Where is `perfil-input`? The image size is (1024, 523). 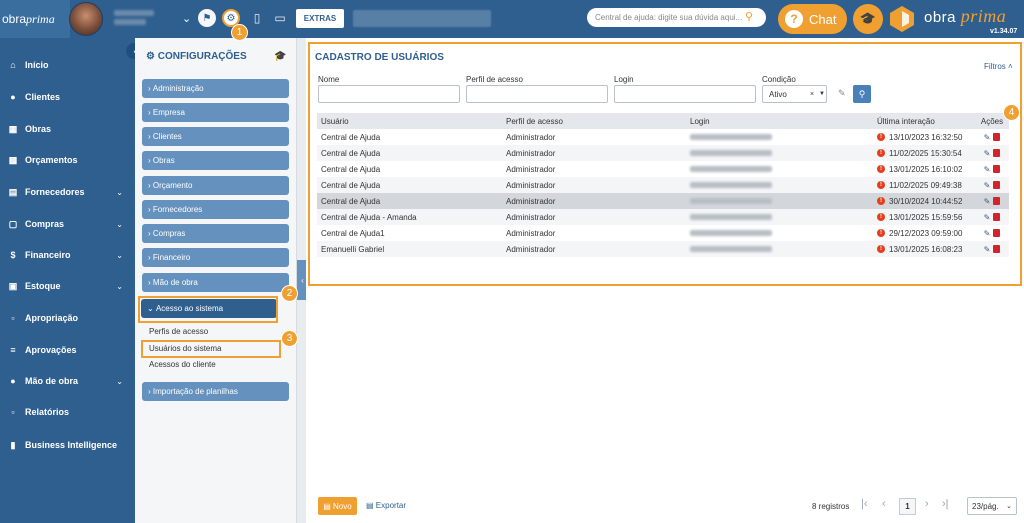
perfil-input is located at coordinates (537, 94).